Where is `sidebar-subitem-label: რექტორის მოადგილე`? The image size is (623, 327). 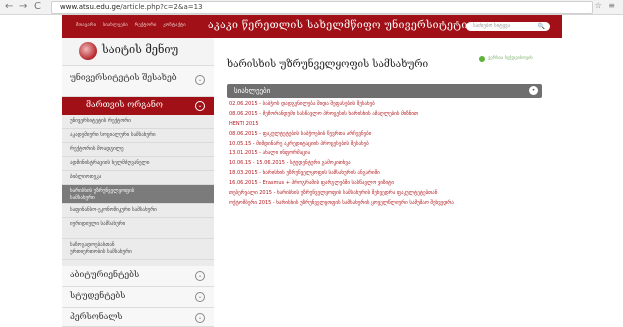
sidebar-subitem-label: რექტორის მოადგილე is located at coordinates (97, 149).